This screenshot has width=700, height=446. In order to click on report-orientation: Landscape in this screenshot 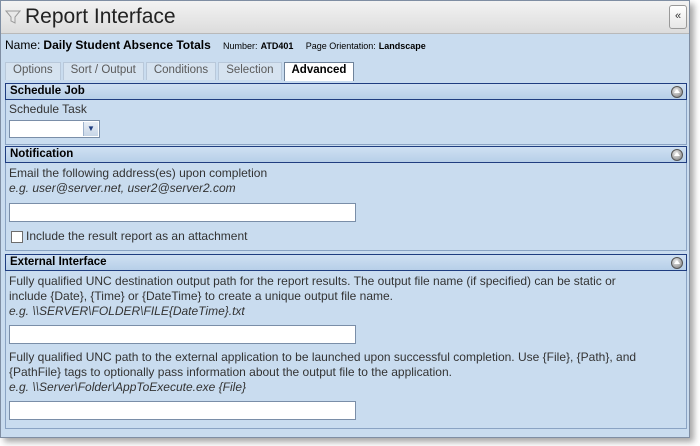, I will do `click(402, 46)`.